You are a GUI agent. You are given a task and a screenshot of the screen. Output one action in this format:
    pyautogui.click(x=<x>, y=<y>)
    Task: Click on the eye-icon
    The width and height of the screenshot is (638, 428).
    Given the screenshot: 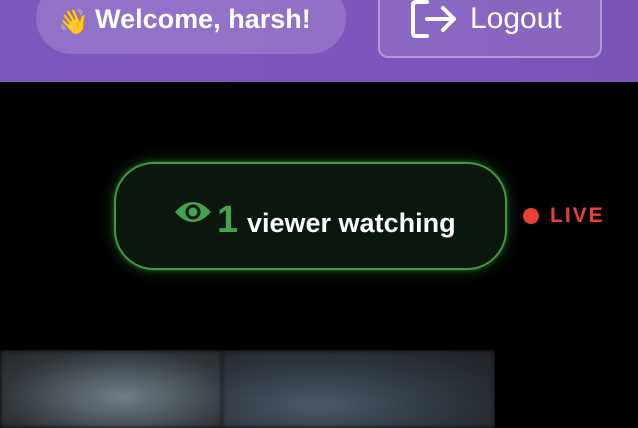 What is the action you would take?
    pyautogui.click(x=193, y=212)
    